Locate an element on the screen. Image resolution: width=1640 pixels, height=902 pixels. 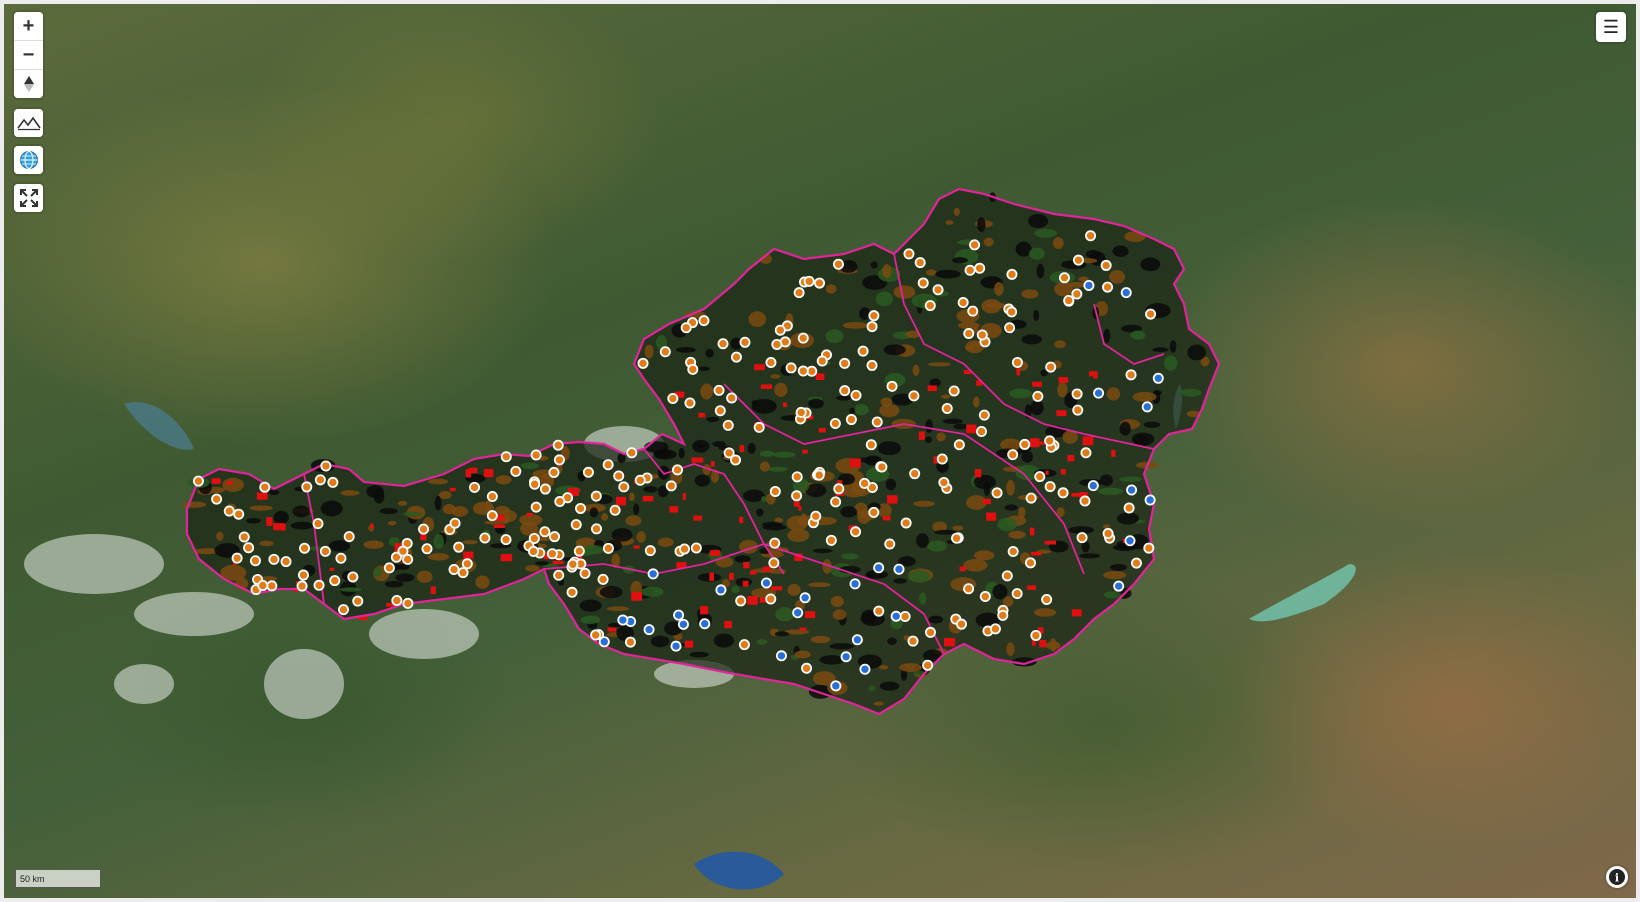
info-button: i is located at coordinates (1617, 877).